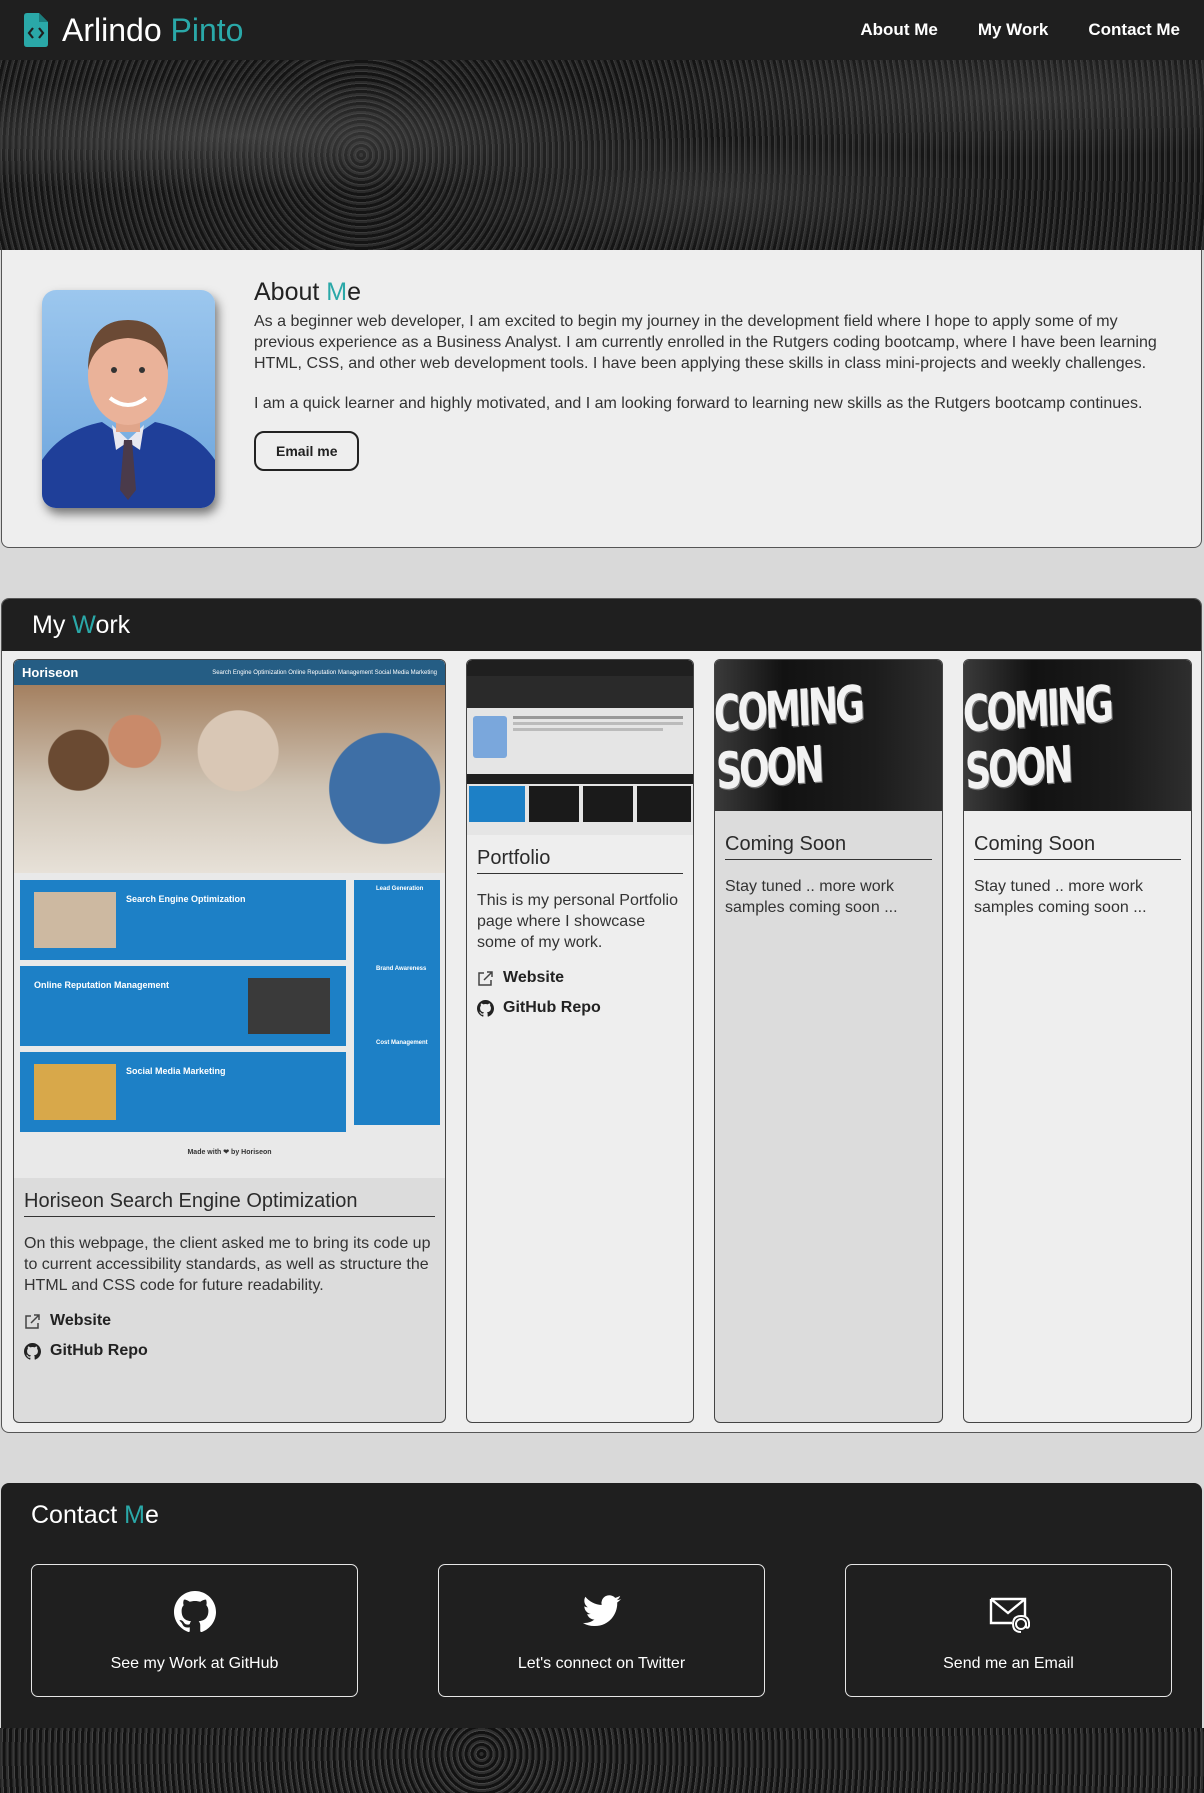 The width and height of the screenshot is (1204, 1793). Describe the element at coordinates (602, 1760) in the screenshot. I see `footer-banner` at that location.